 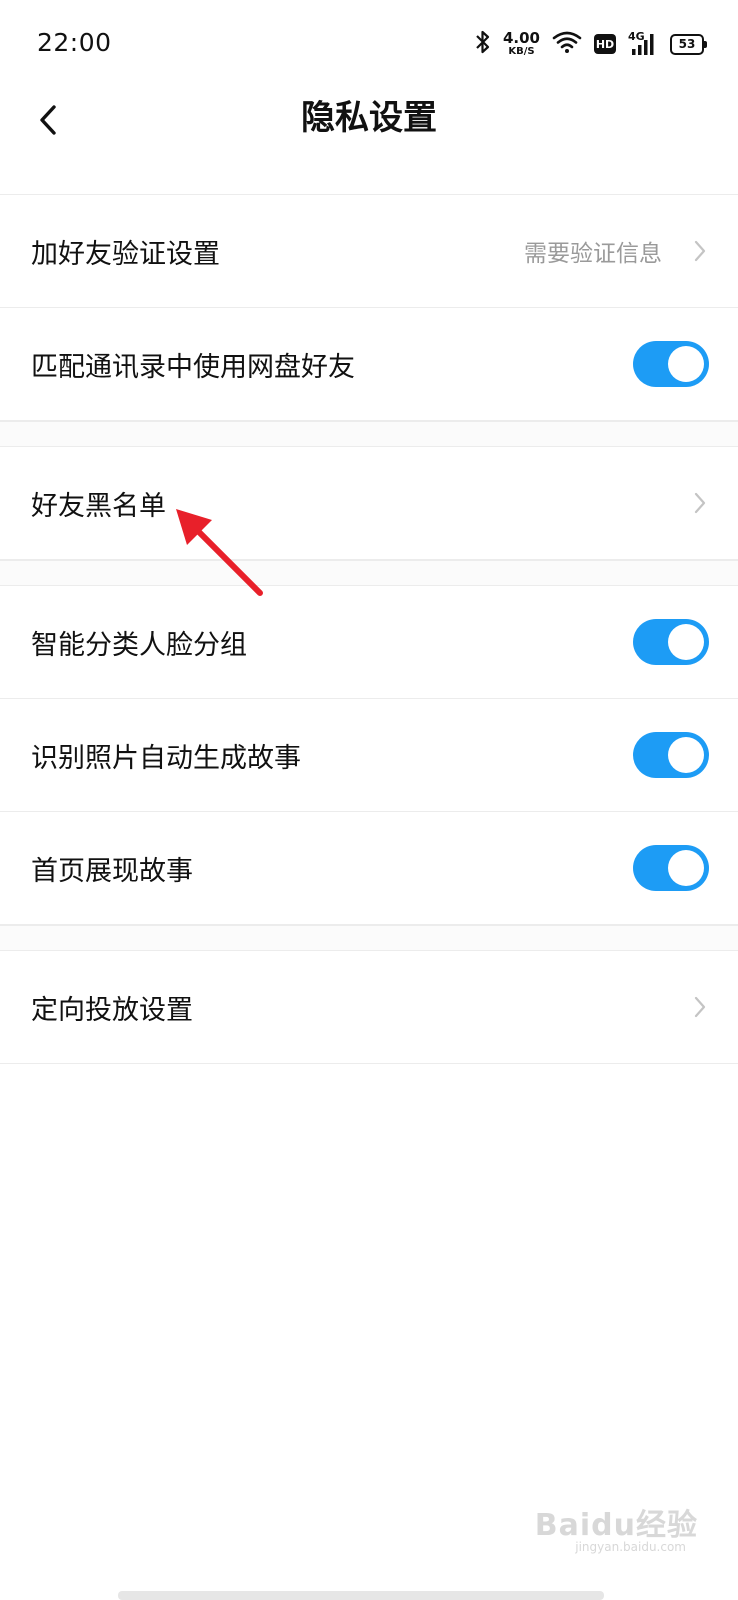 What do you see at coordinates (220, 550) in the screenshot?
I see `annotation-arrow-icon` at bounding box center [220, 550].